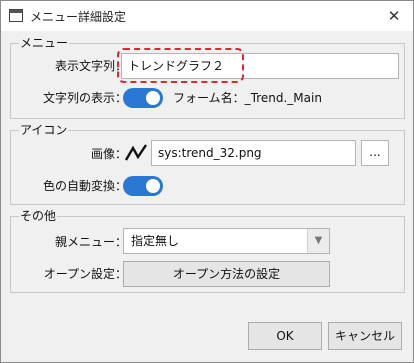  Describe the element at coordinates (285, 336) in the screenshot. I see `ok-button: OK` at that location.